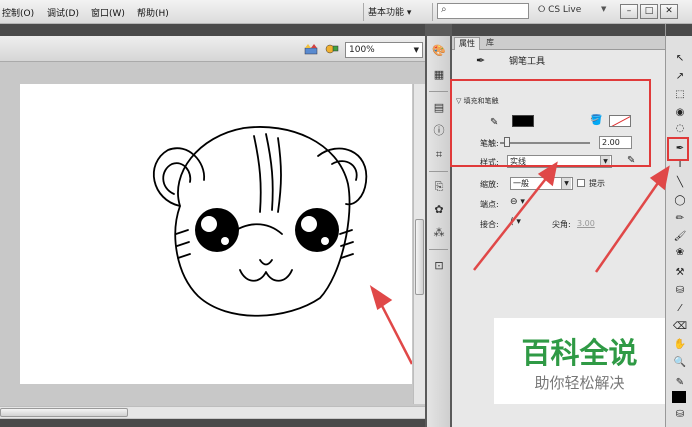 This screenshot has height=427, width=692. I want to click on watermark: 百科全说 助你轻松解决, so click(579, 361).